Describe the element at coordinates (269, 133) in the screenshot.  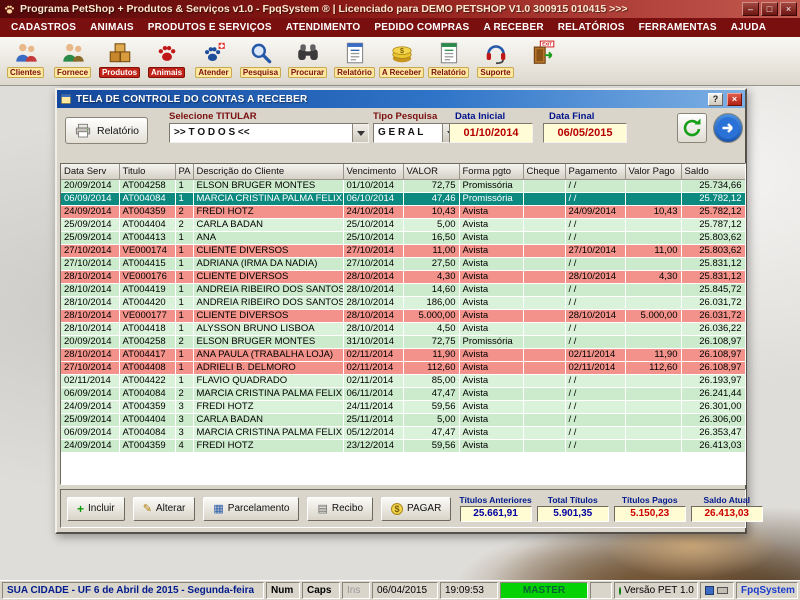
I see `titular-select: >> T O D O S <<` at that location.